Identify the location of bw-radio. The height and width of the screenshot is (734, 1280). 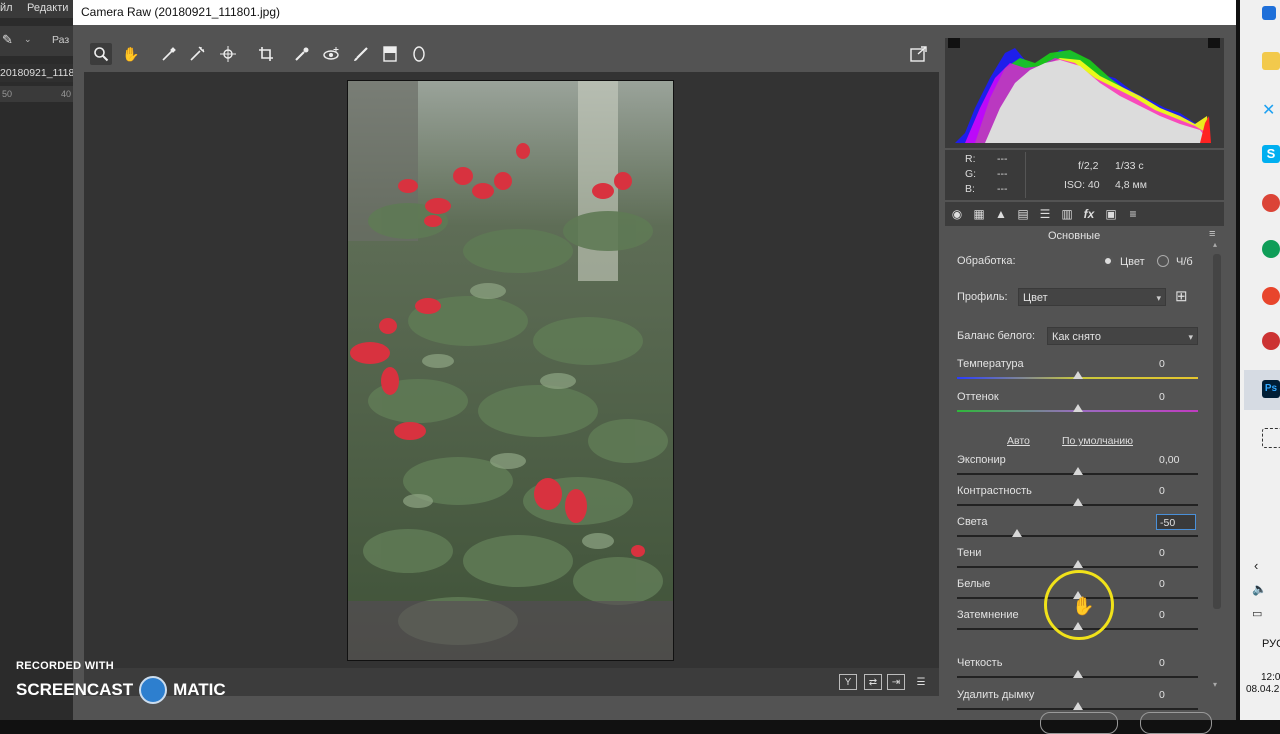
(1163, 261).